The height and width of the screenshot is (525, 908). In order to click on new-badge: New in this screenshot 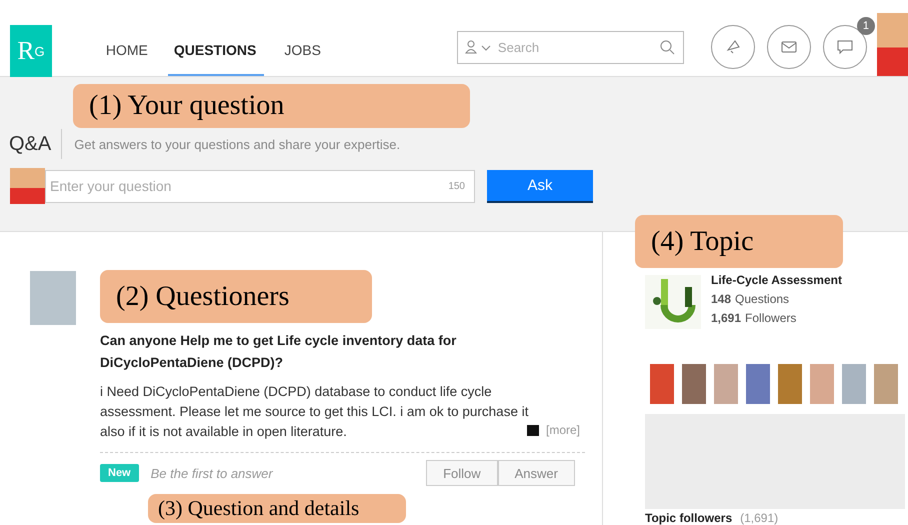, I will do `click(119, 473)`.